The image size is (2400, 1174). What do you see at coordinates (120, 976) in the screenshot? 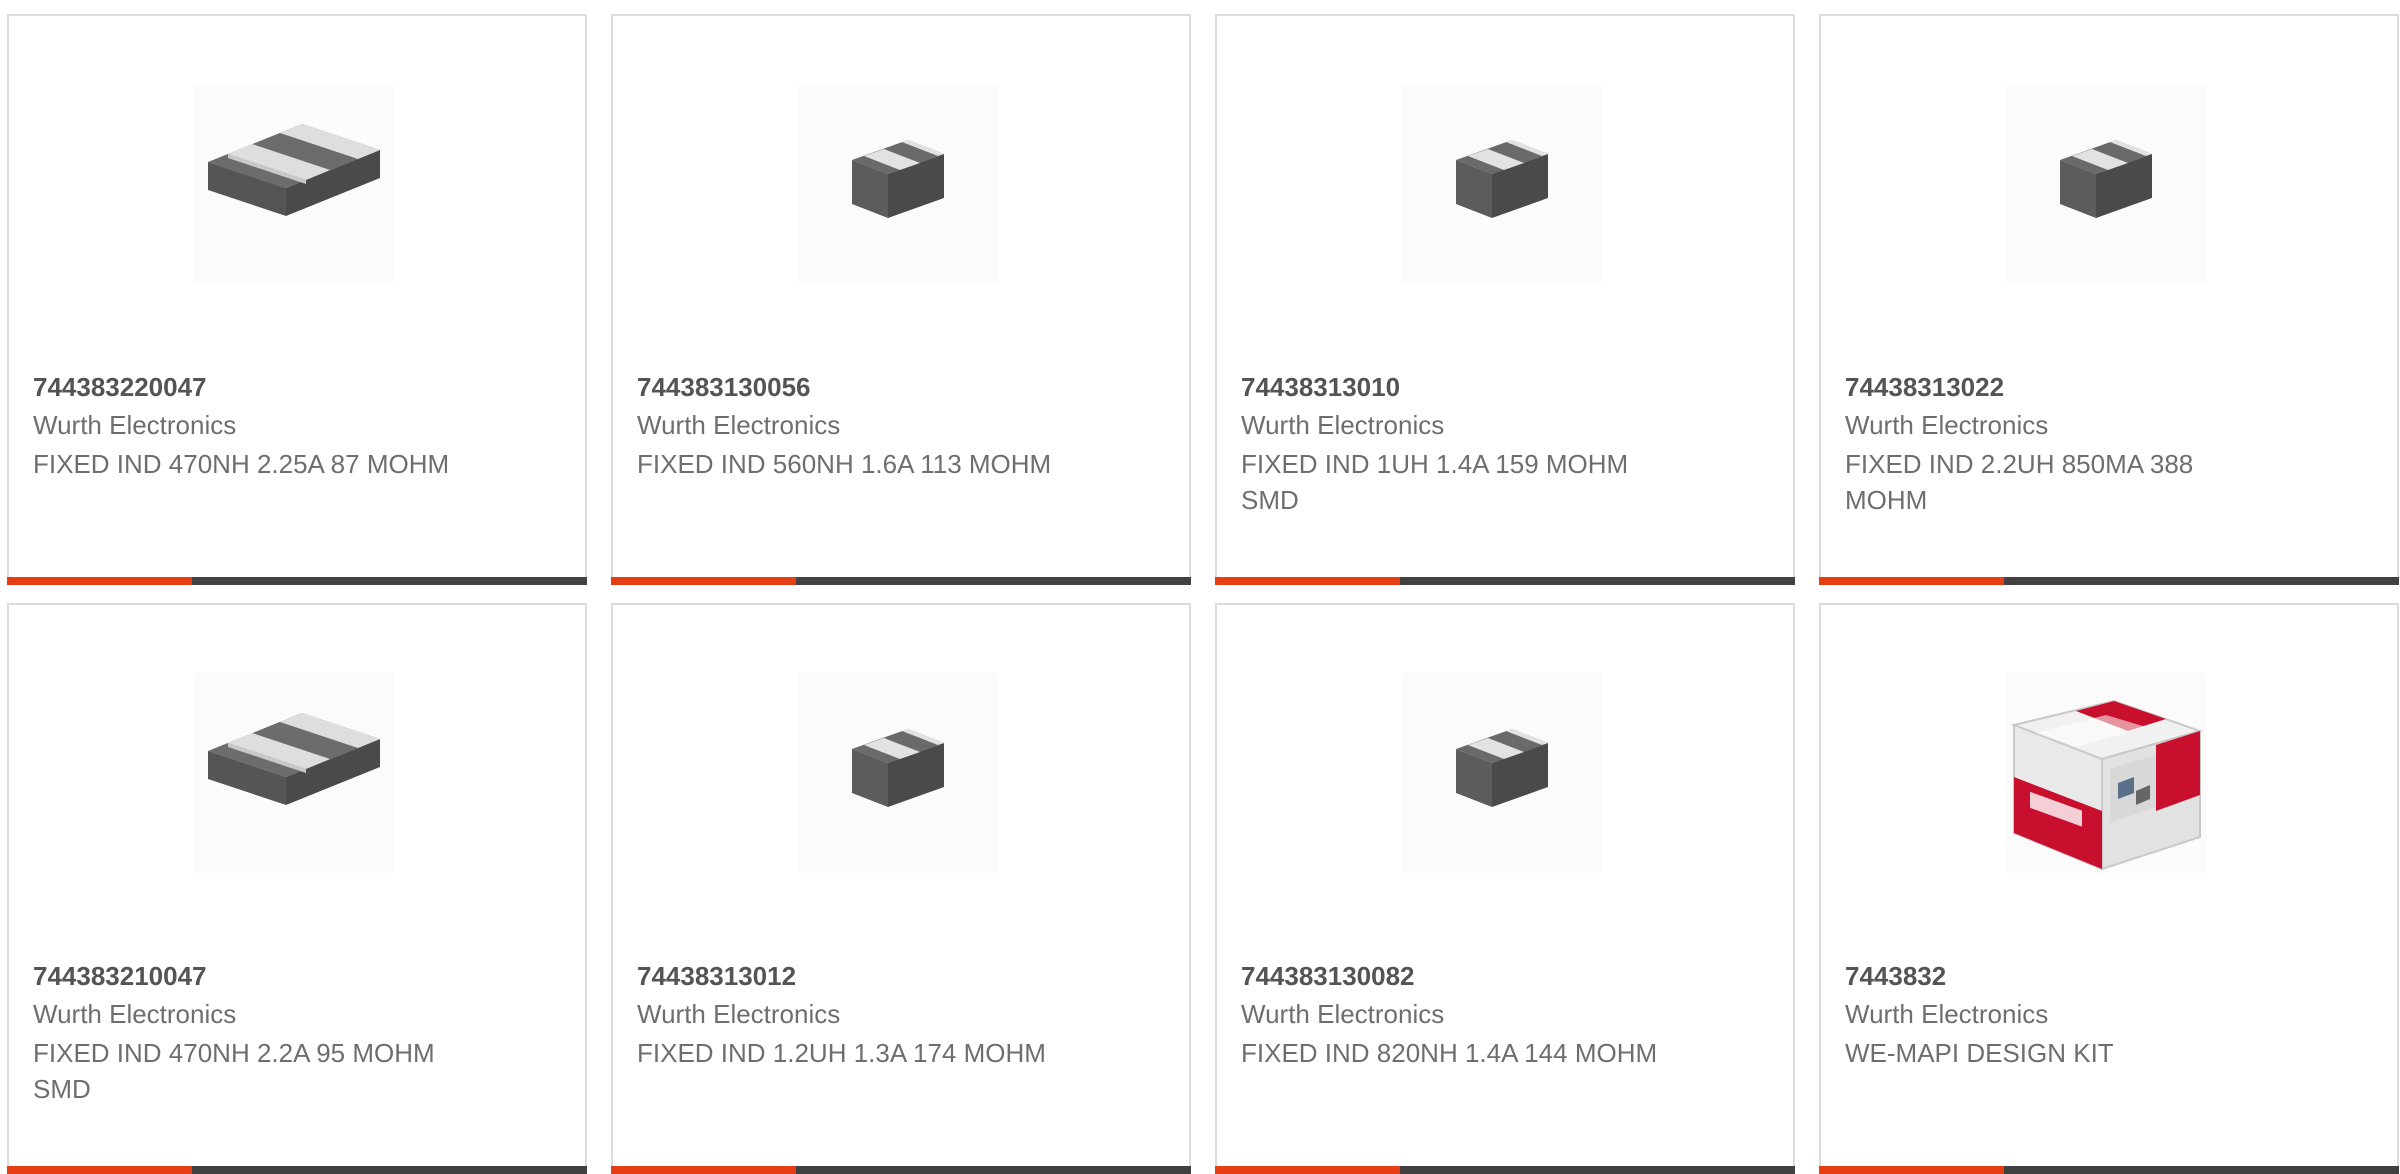
I see `part-number: 744383210047` at bounding box center [120, 976].